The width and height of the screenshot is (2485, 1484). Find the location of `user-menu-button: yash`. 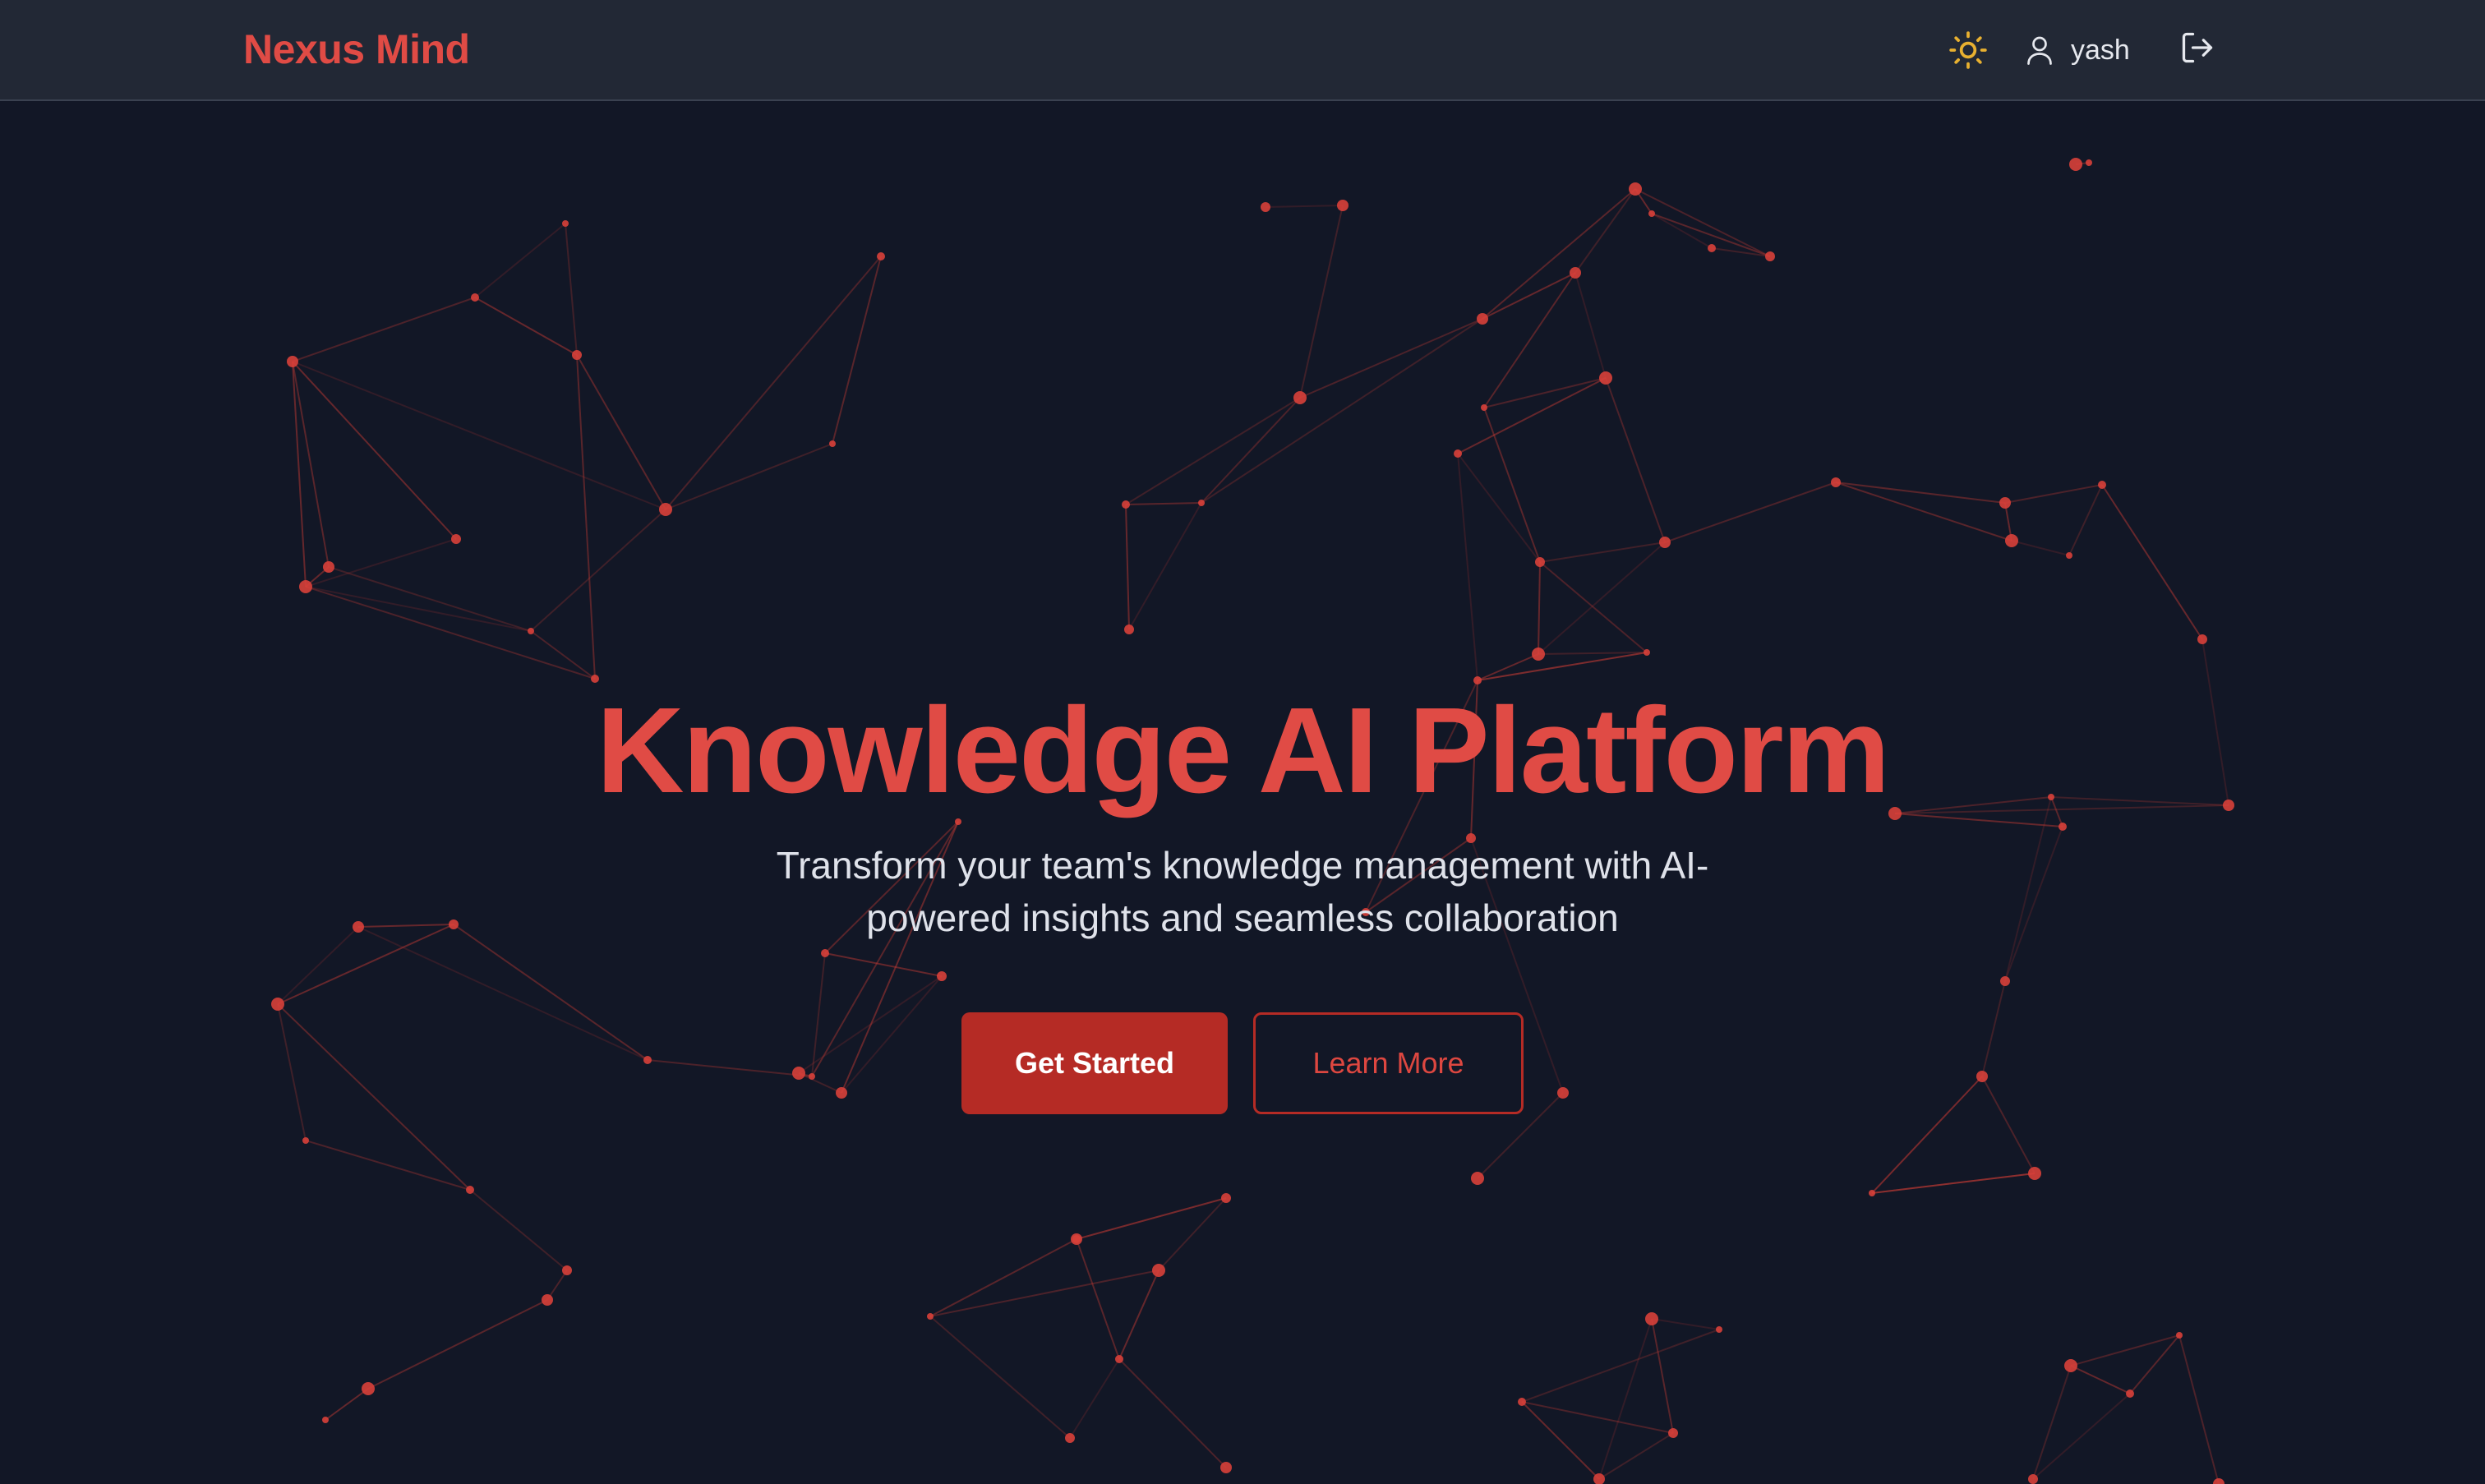

user-menu-button: yash is located at coordinates (2077, 50).